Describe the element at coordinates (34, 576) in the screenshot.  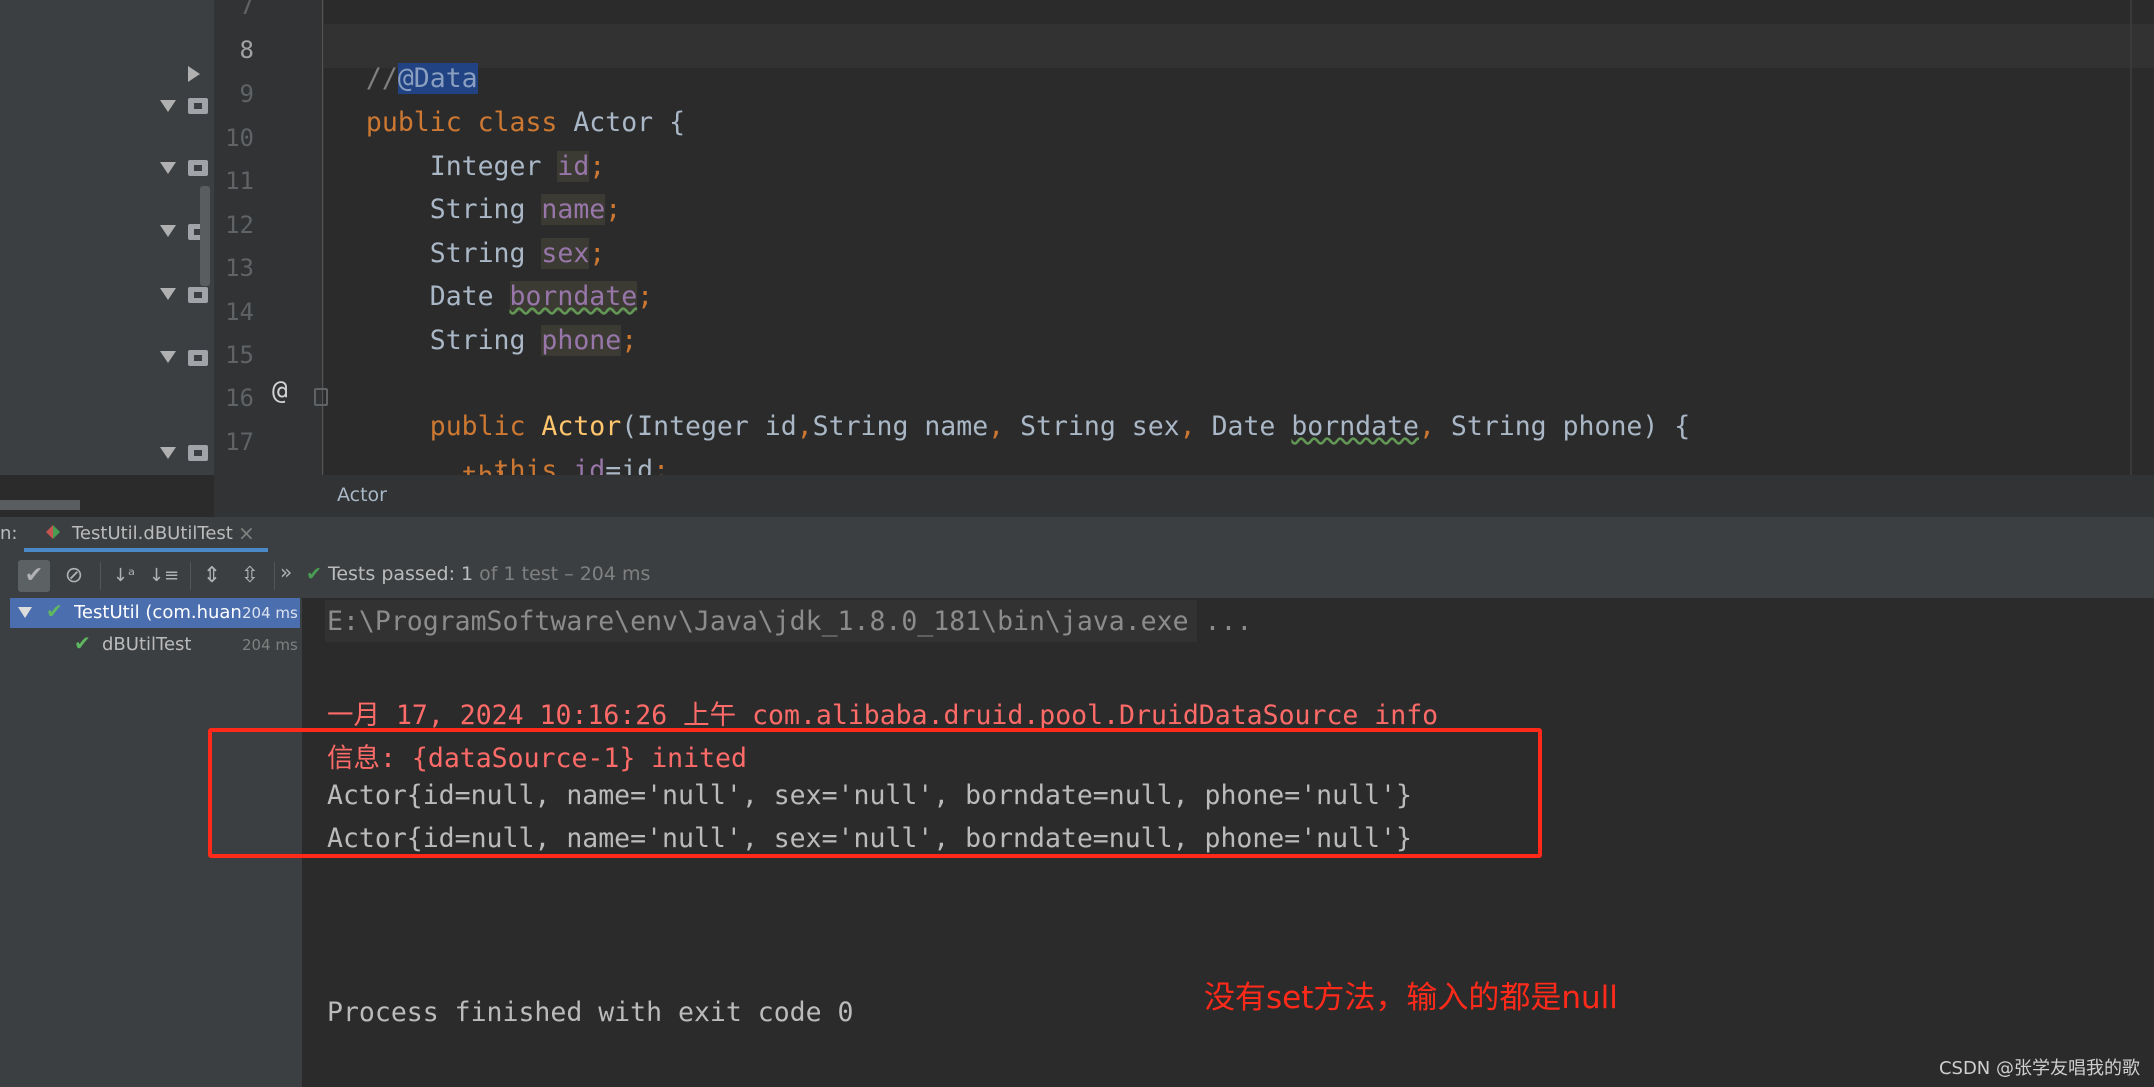
I see `show-passed-icon: ✔` at that location.